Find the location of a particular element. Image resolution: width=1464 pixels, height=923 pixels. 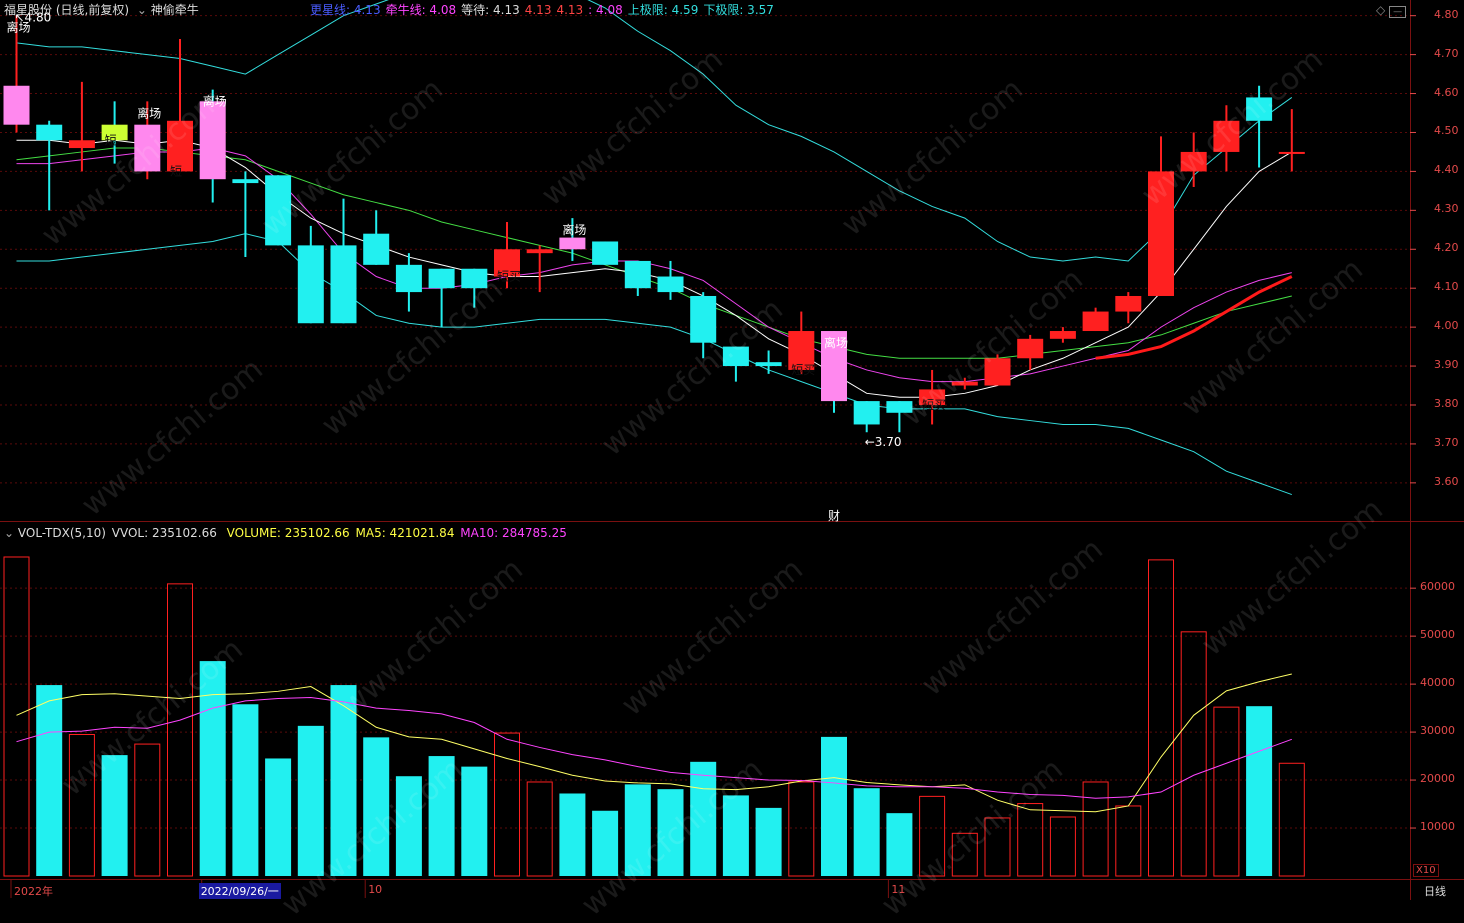

volume-indicator-name: VOL-TDX(5,10) is located at coordinates (62, 533).